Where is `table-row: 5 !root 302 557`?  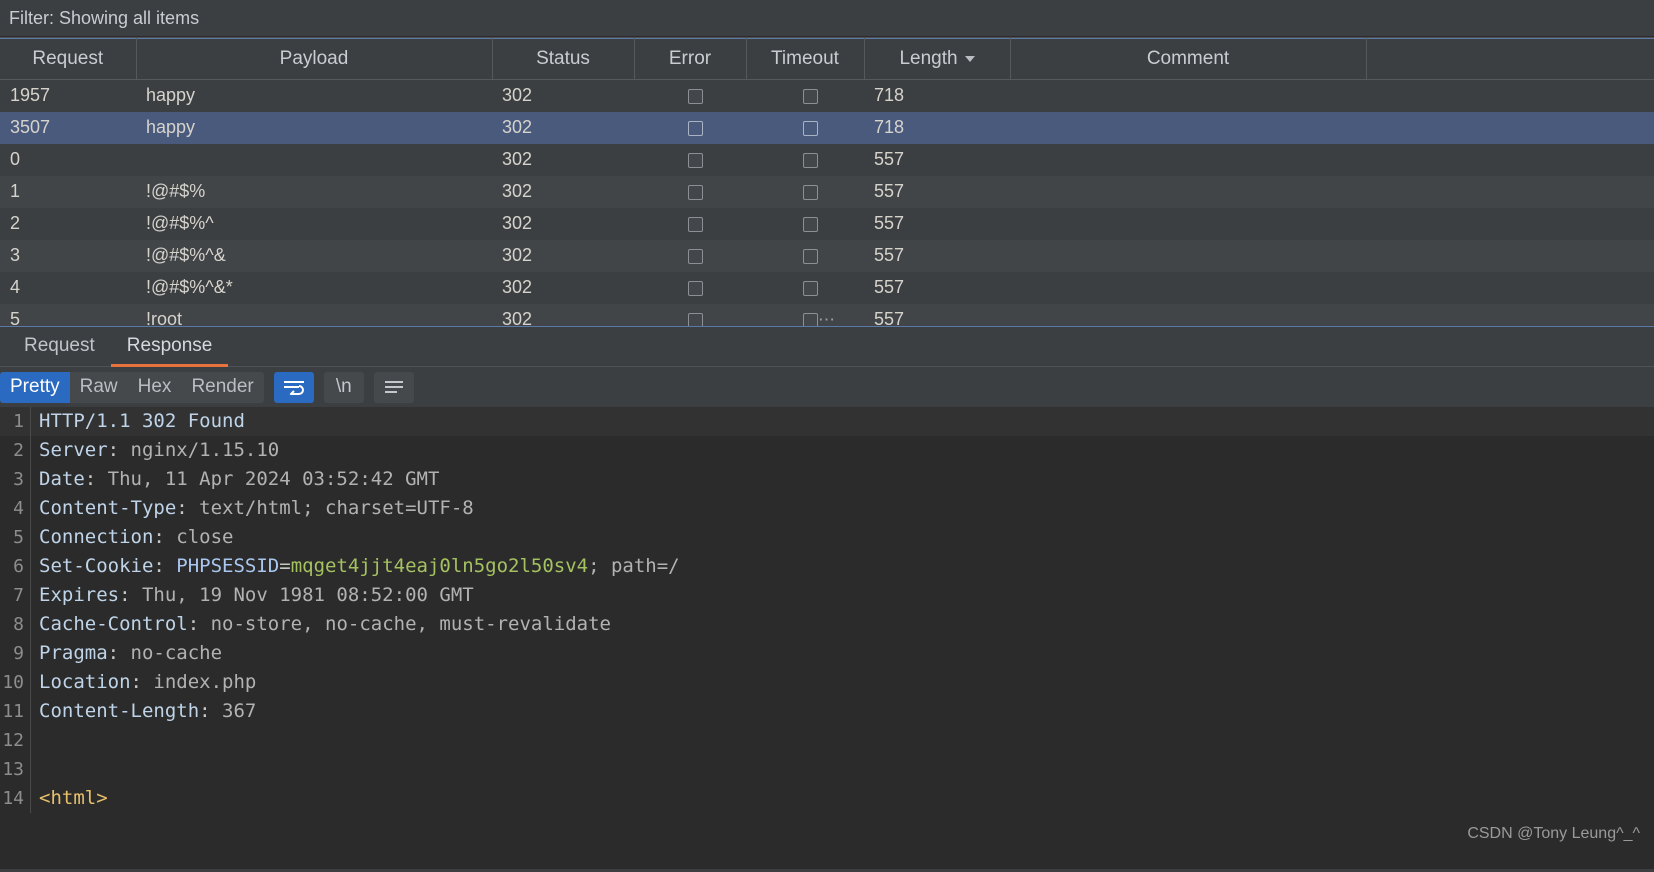
table-row: 5 !root 302 557 is located at coordinates (827, 315).